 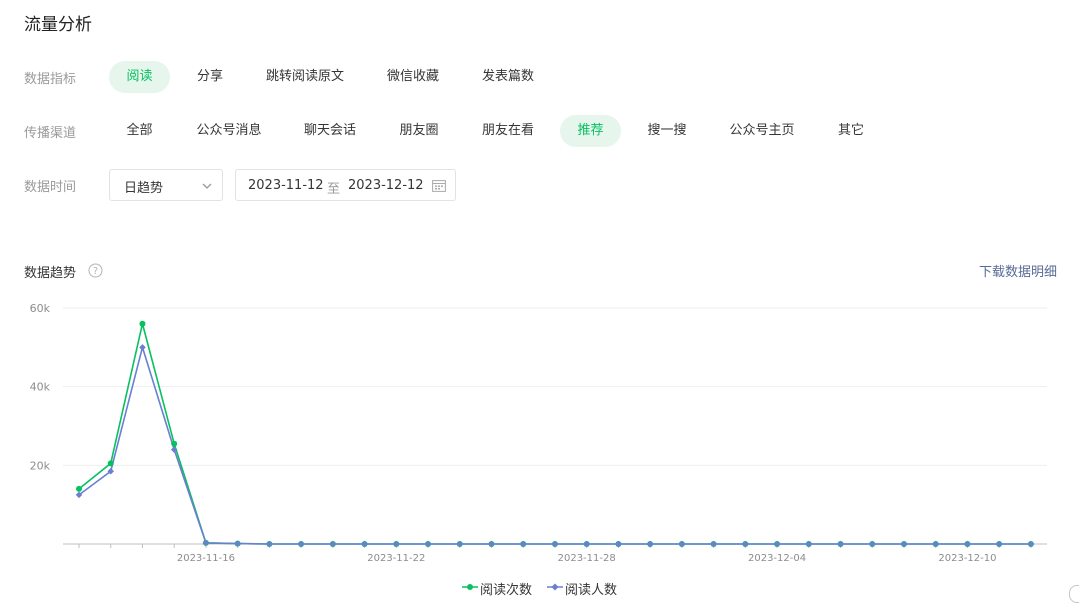 What do you see at coordinates (330, 131) in the screenshot?
I see `channel-chat-option: 聊天会话` at bounding box center [330, 131].